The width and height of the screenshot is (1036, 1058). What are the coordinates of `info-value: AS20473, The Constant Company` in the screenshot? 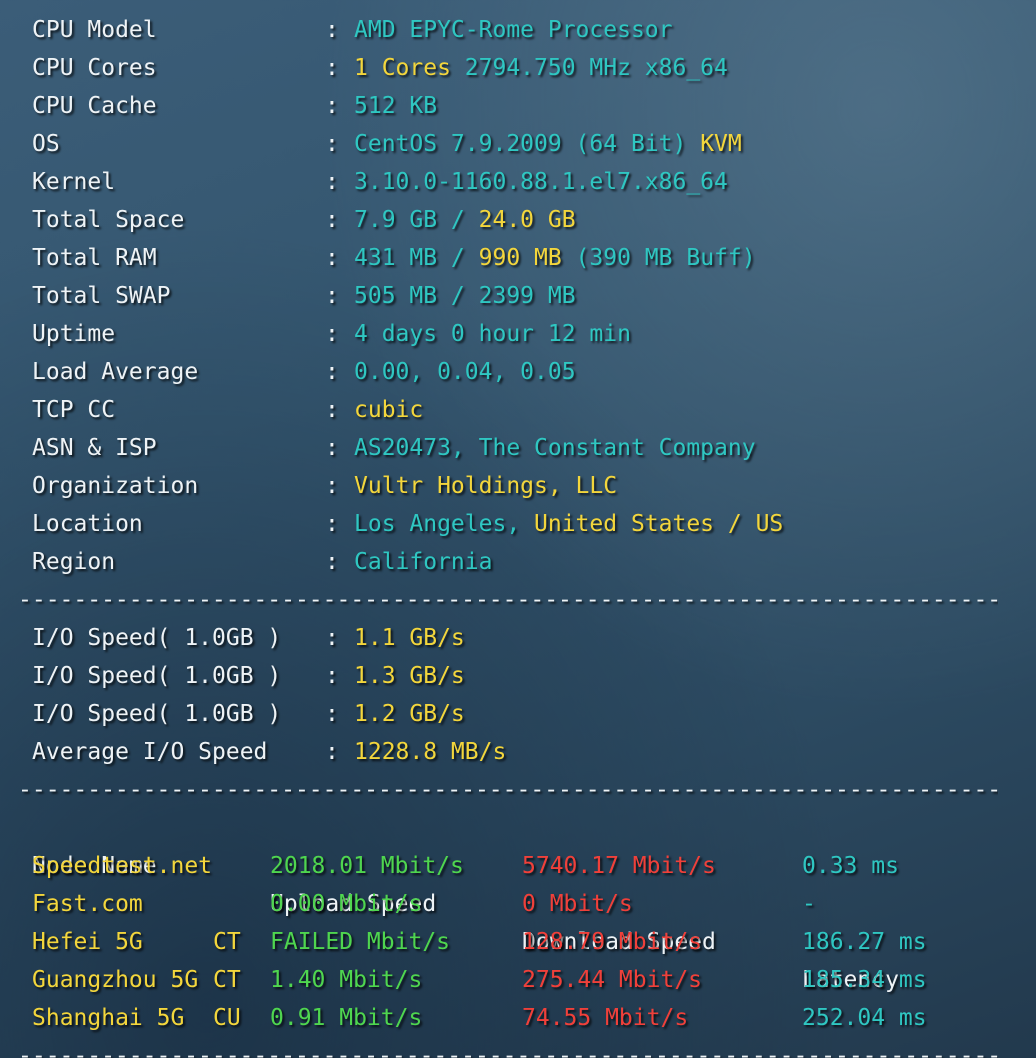 It's located at (555, 448).